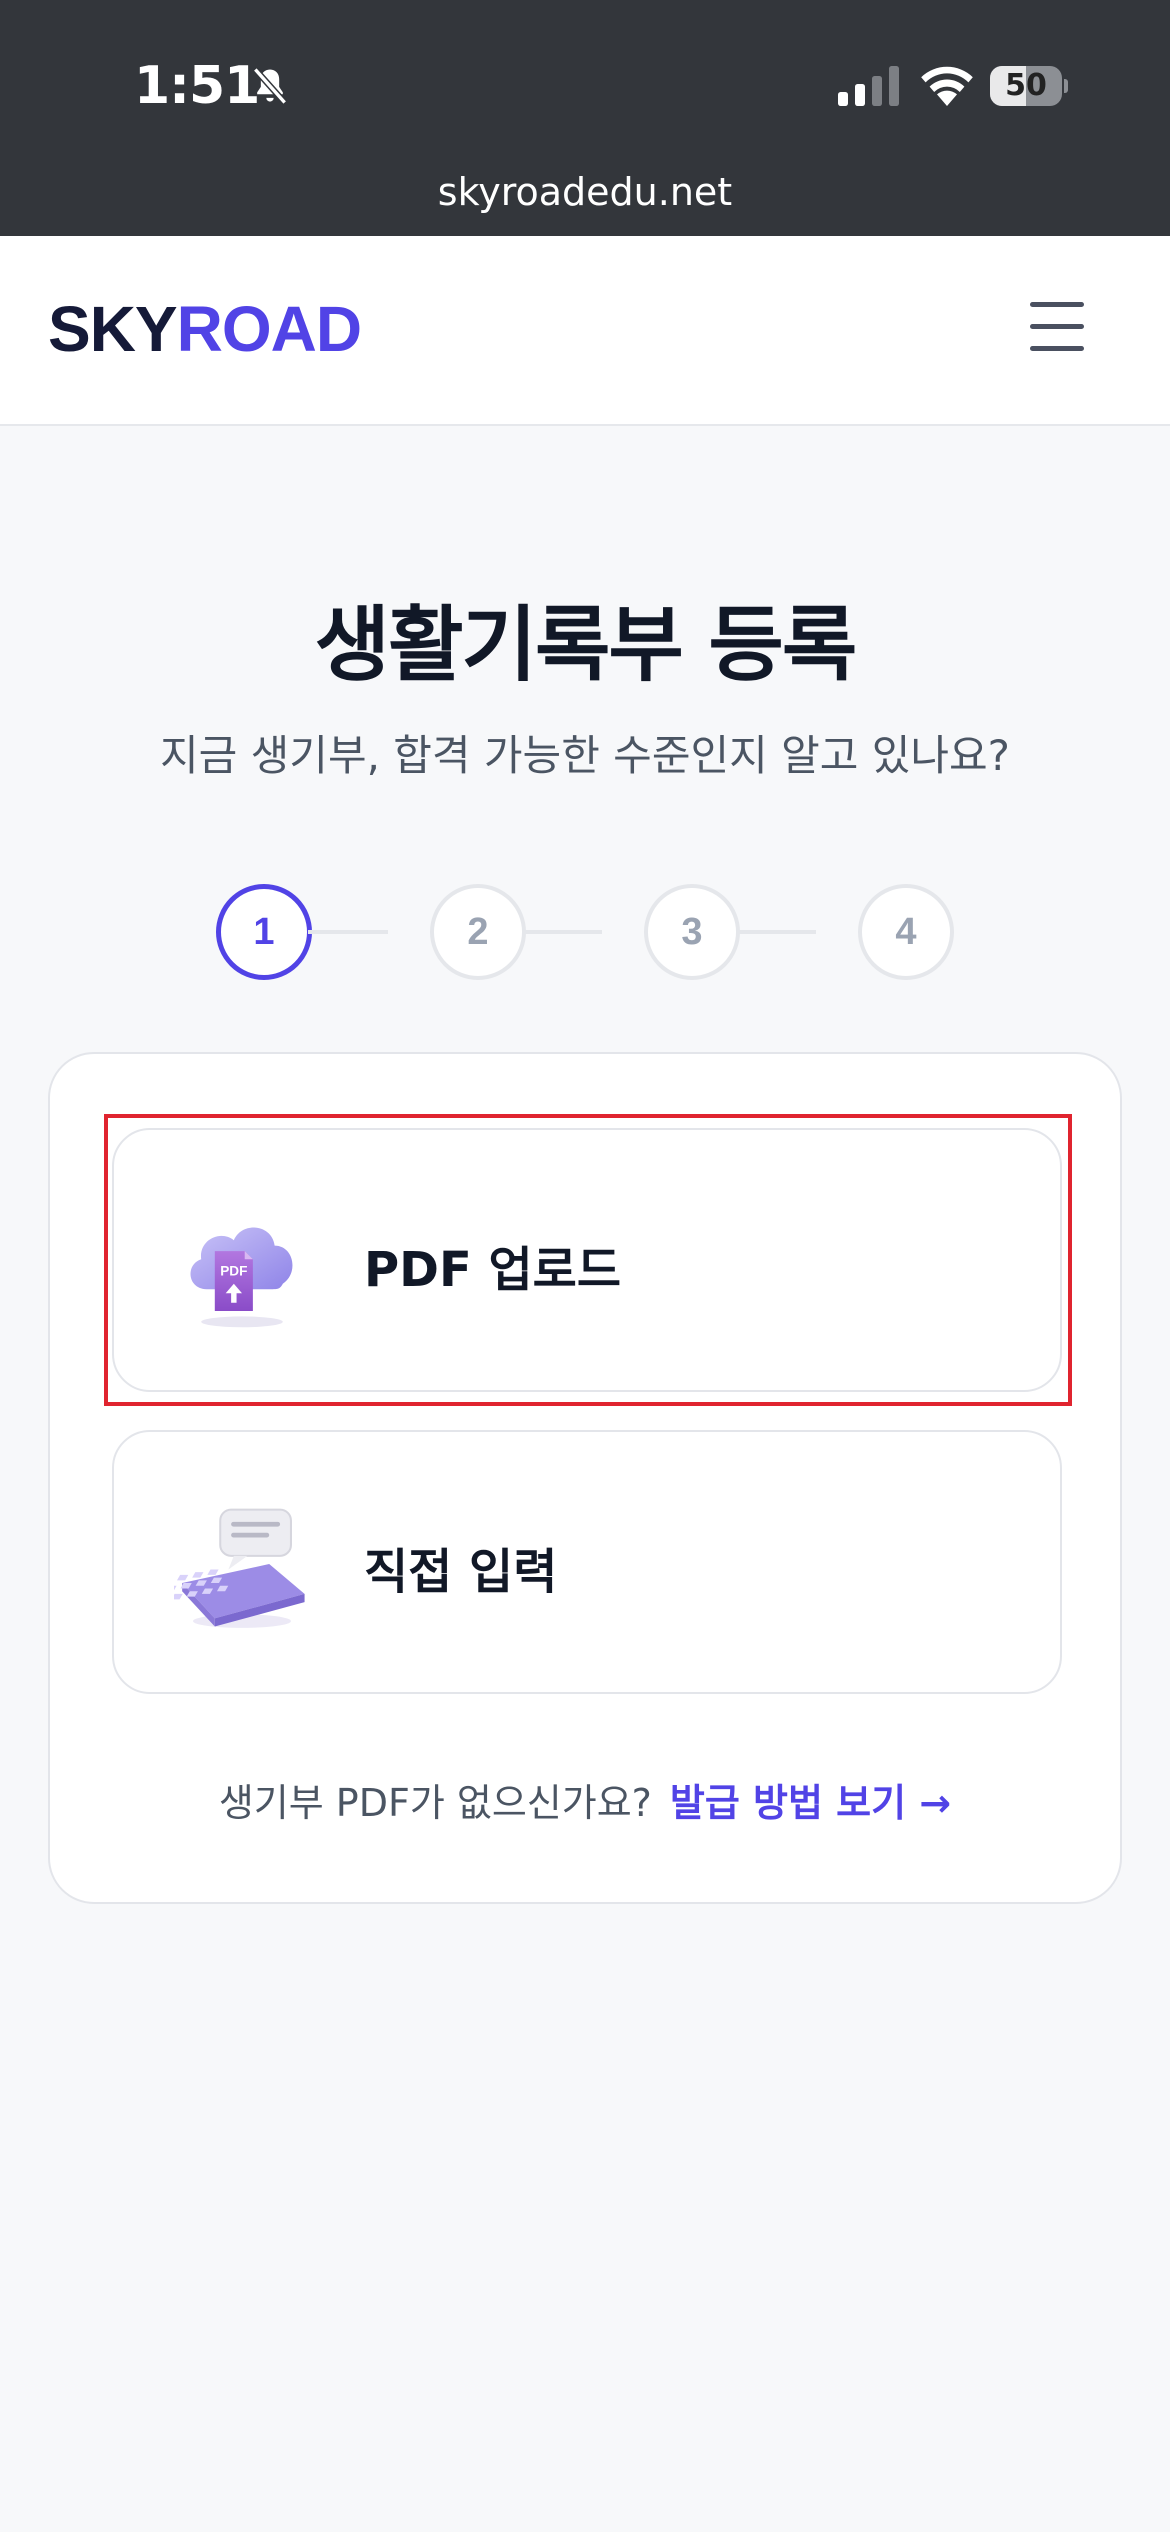 The height and width of the screenshot is (2532, 1170). What do you see at coordinates (264, 932) in the screenshot?
I see `step-1: 1` at bounding box center [264, 932].